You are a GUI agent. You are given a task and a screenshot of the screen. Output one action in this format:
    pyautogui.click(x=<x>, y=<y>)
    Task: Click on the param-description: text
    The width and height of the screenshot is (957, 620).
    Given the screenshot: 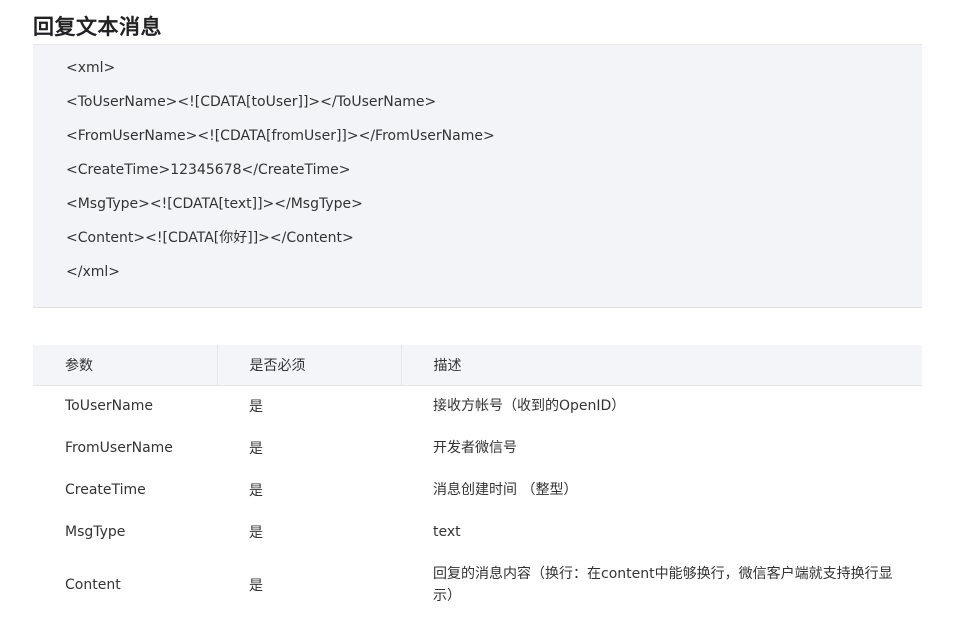 What is the action you would take?
    pyautogui.click(x=447, y=532)
    